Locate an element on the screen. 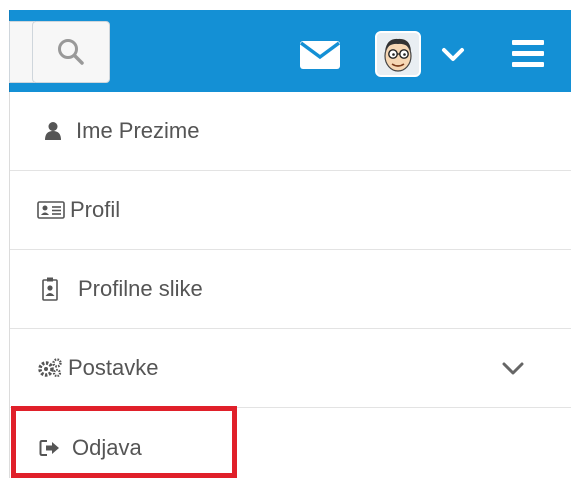 The image size is (571, 478). sign-out-icon is located at coordinates (50, 448).